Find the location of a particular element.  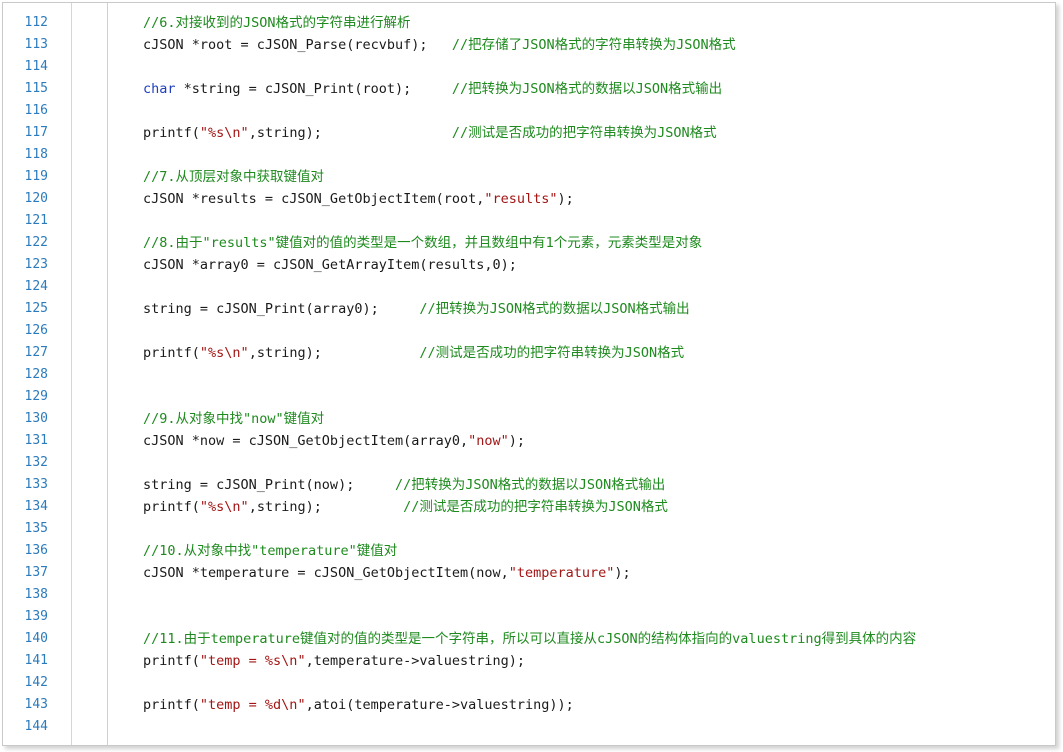

code-token-plain: cJSON *root = cJSON_Parse(recvbuf); is located at coordinates (297, 45).